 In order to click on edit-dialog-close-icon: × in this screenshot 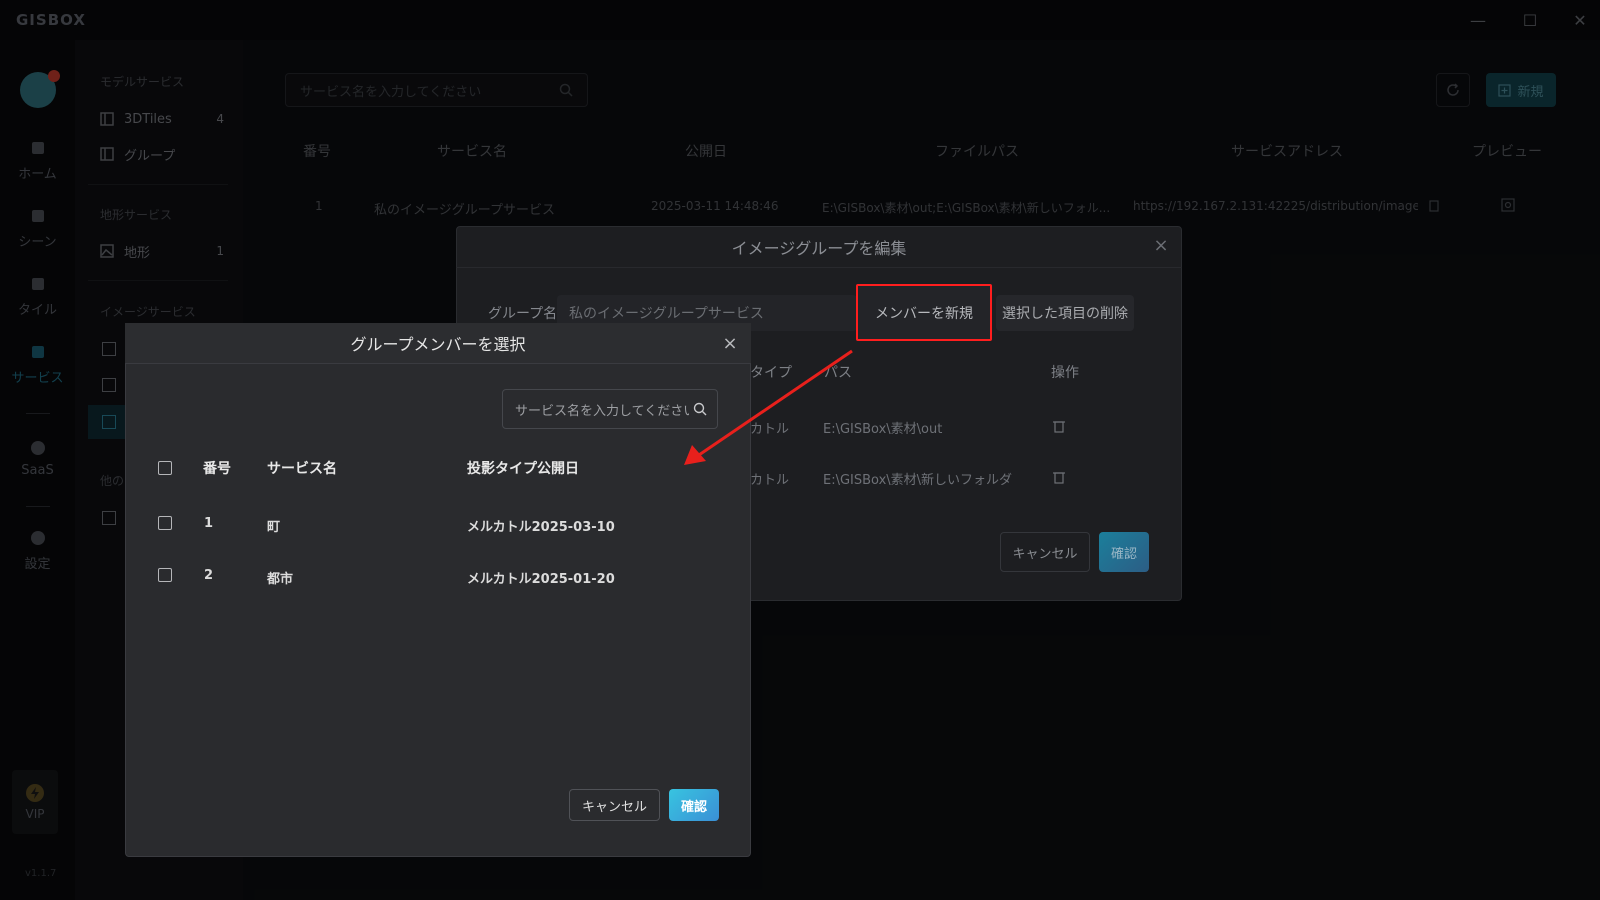, I will do `click(1161, 246)`.